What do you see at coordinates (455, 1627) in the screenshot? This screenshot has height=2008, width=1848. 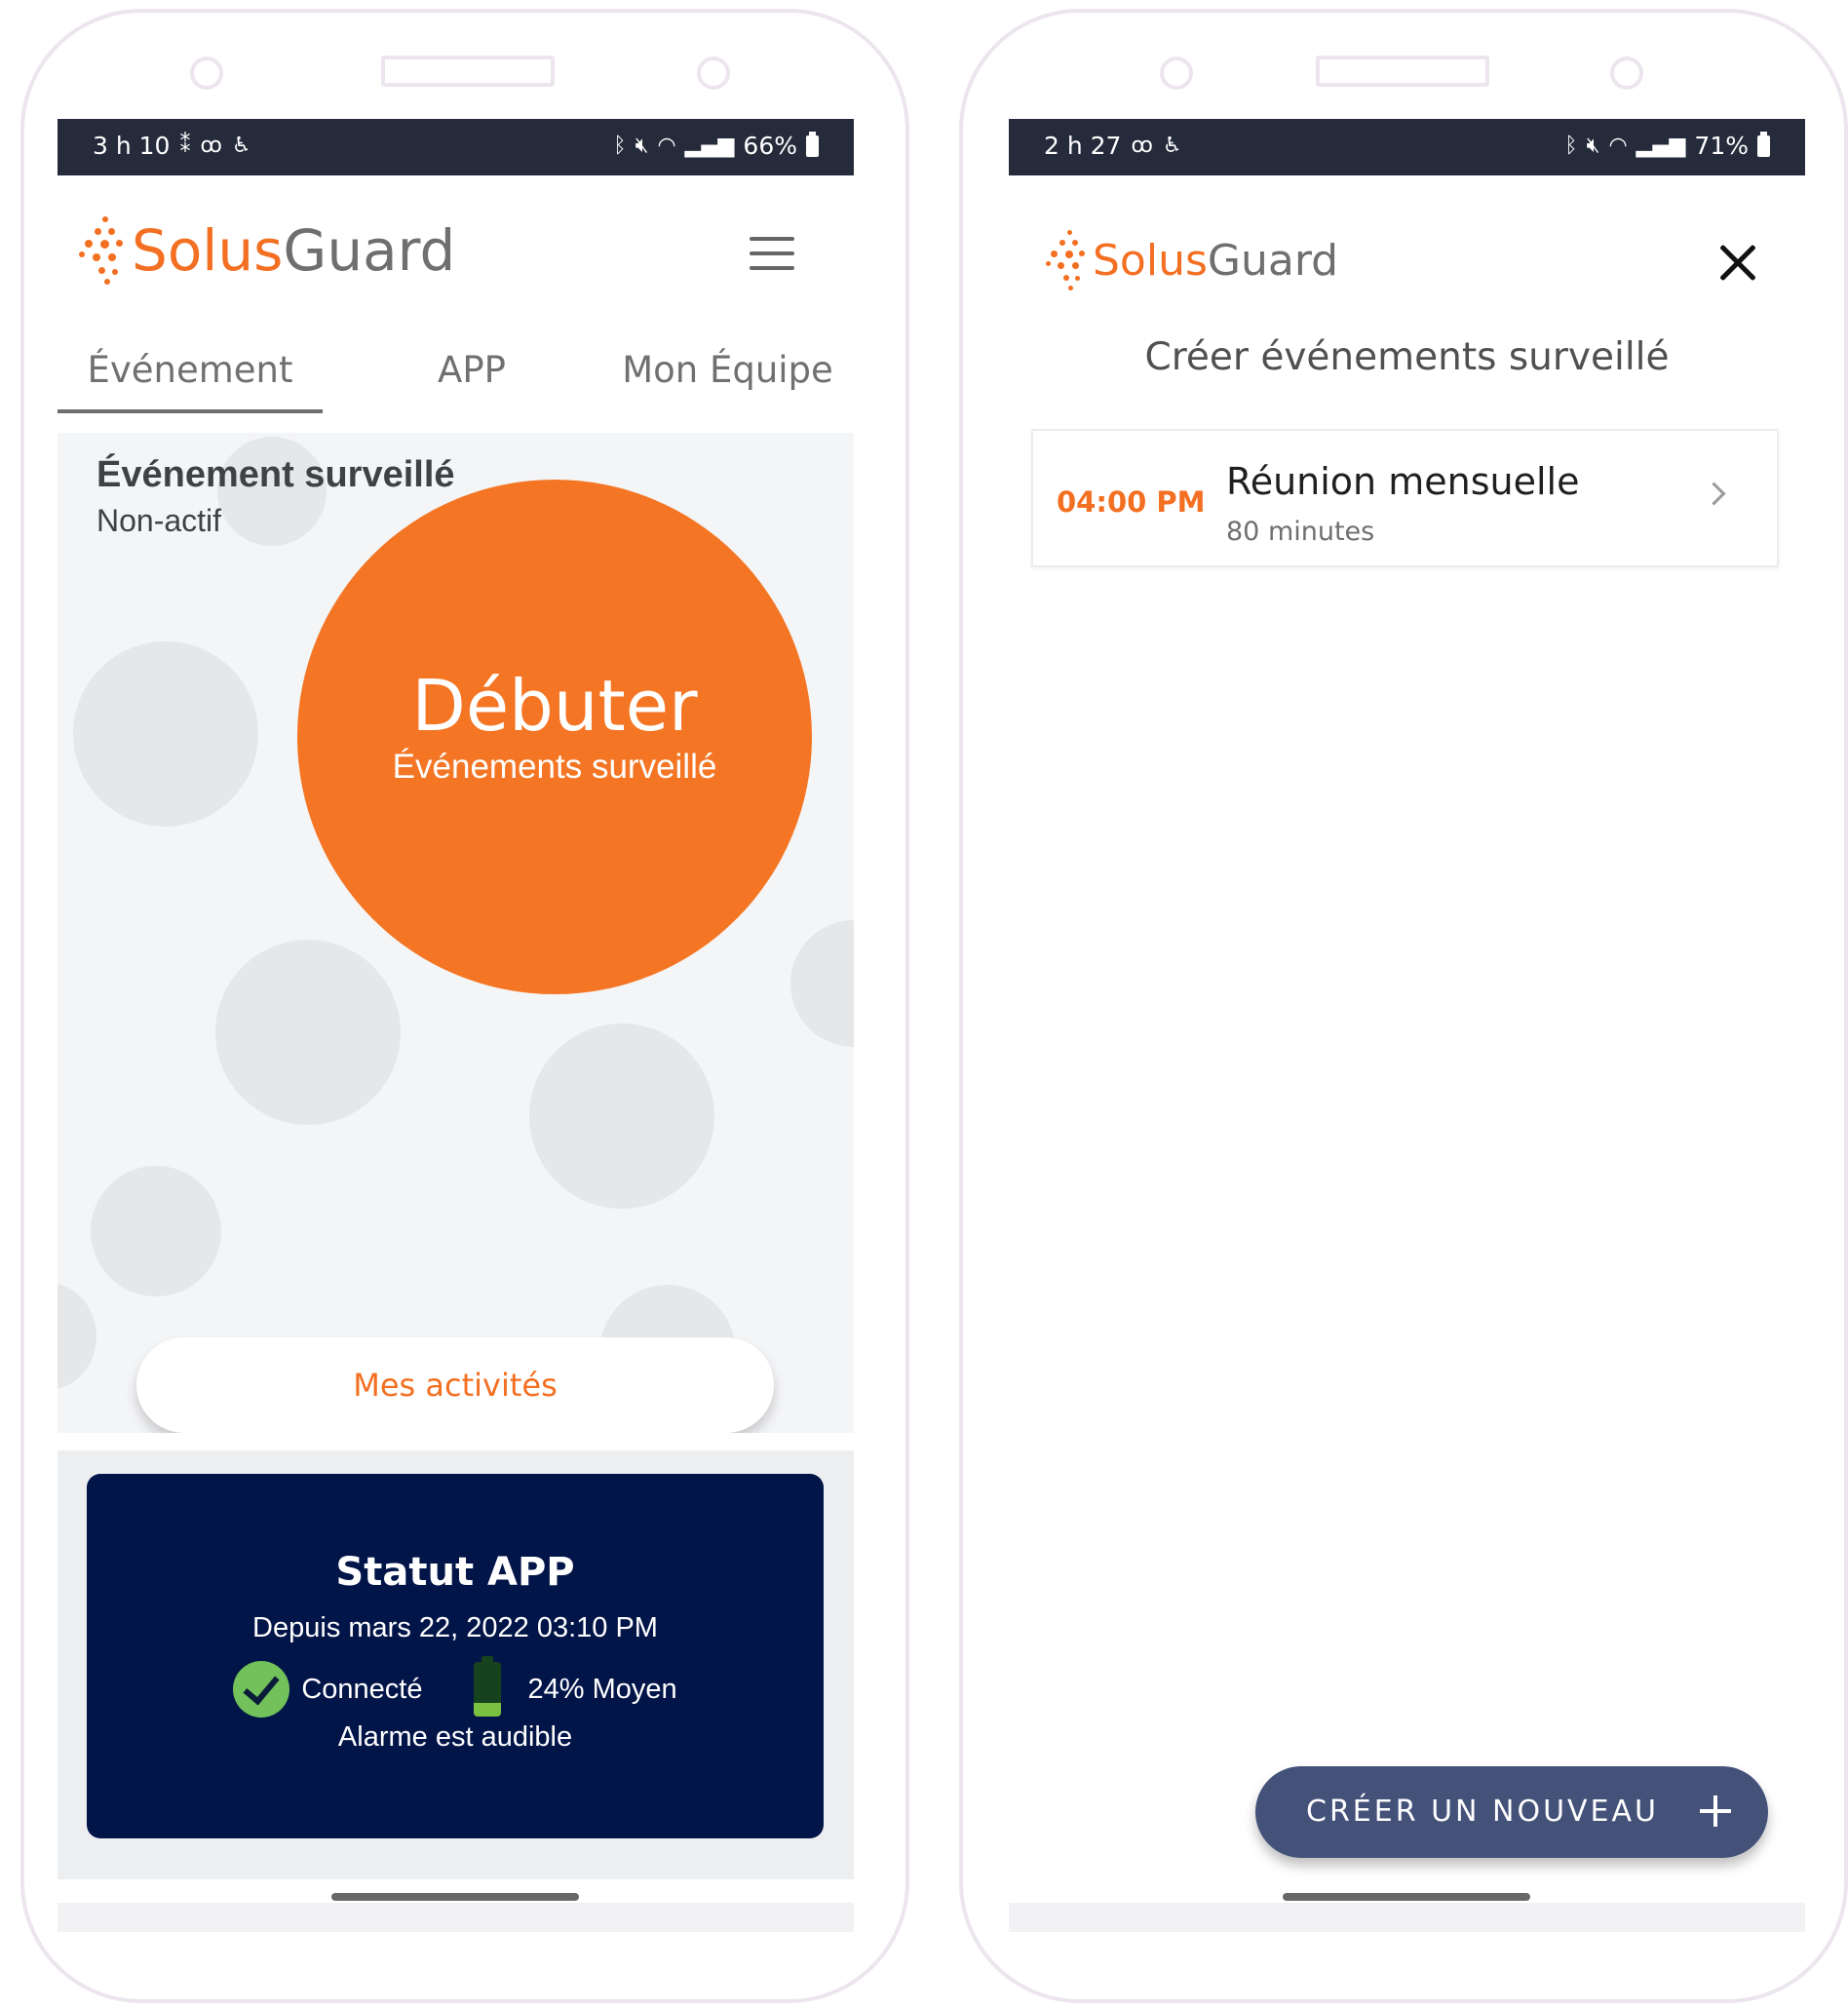 I see `status-since: Depuis mars 22, 2022 03:10 PM` at bounding box center [455, 1627].